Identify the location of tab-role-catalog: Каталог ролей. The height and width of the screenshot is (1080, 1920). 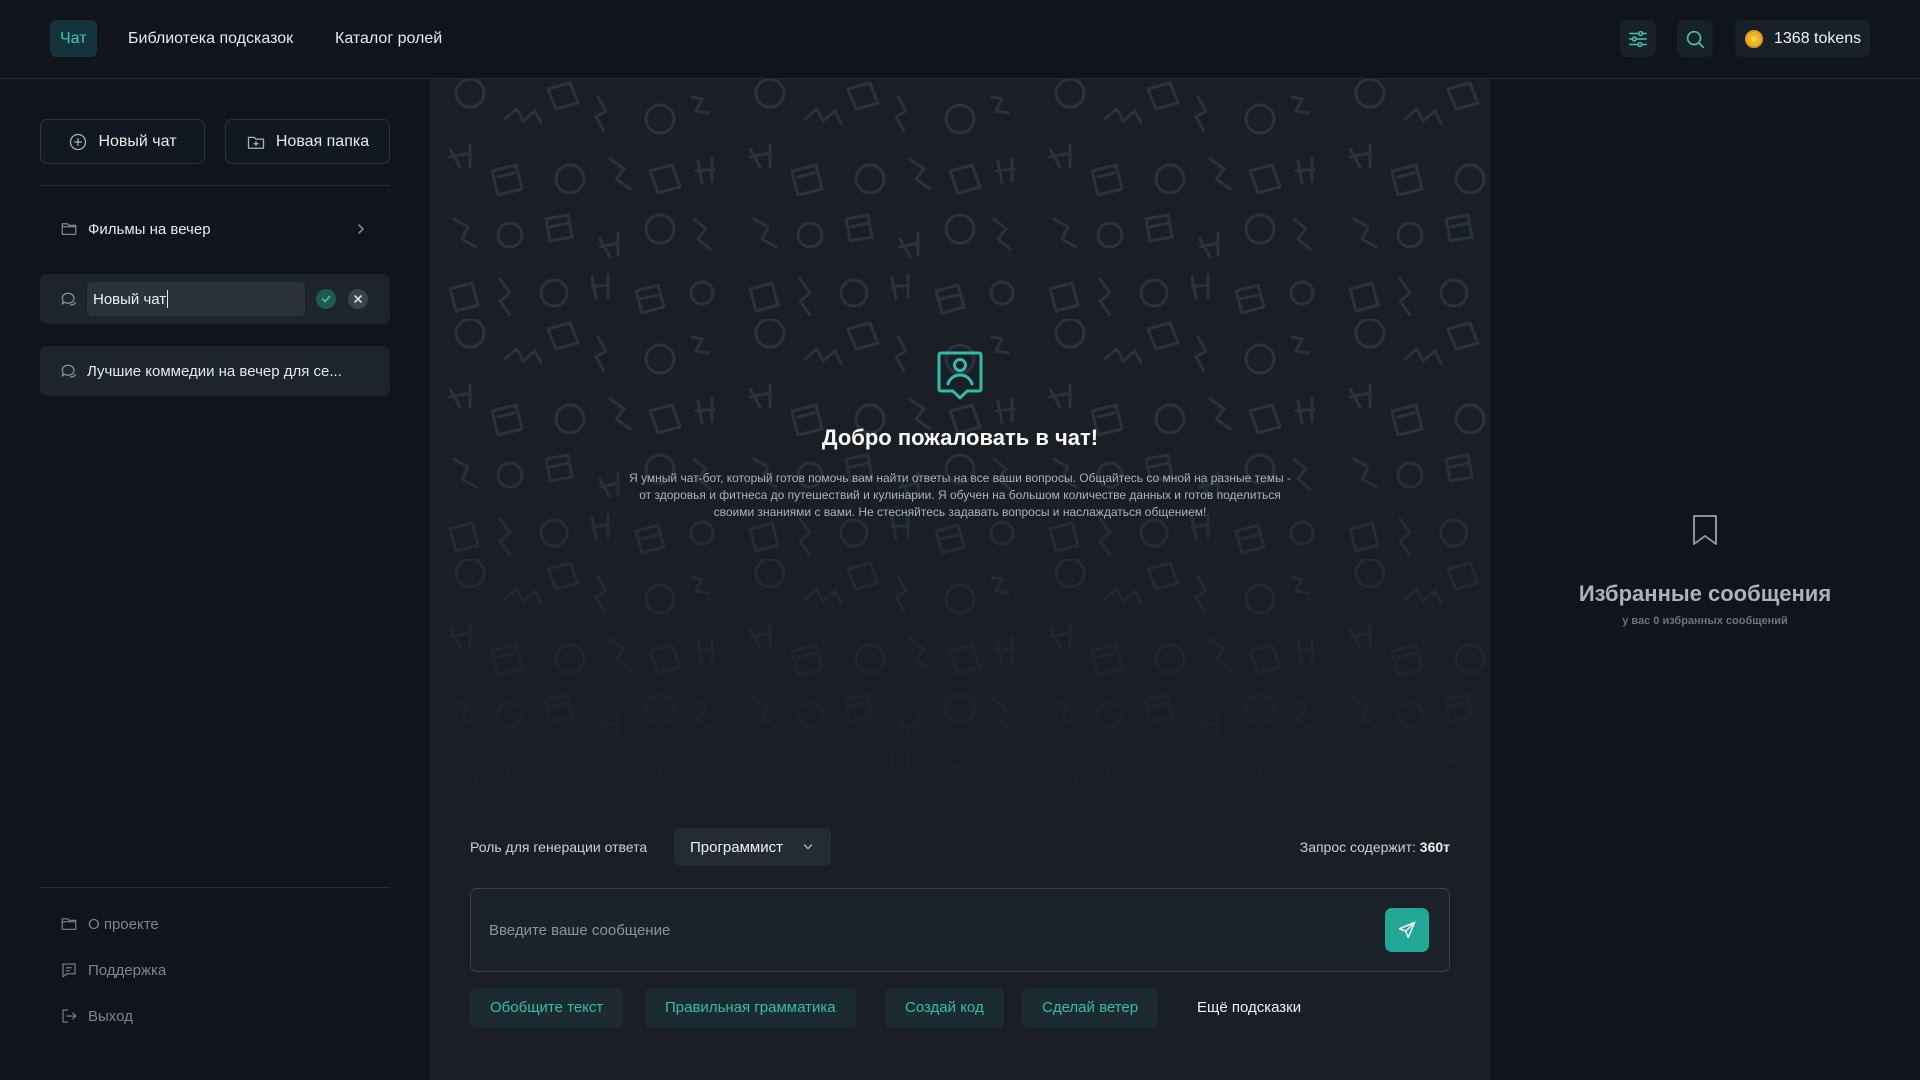
(388, 38).